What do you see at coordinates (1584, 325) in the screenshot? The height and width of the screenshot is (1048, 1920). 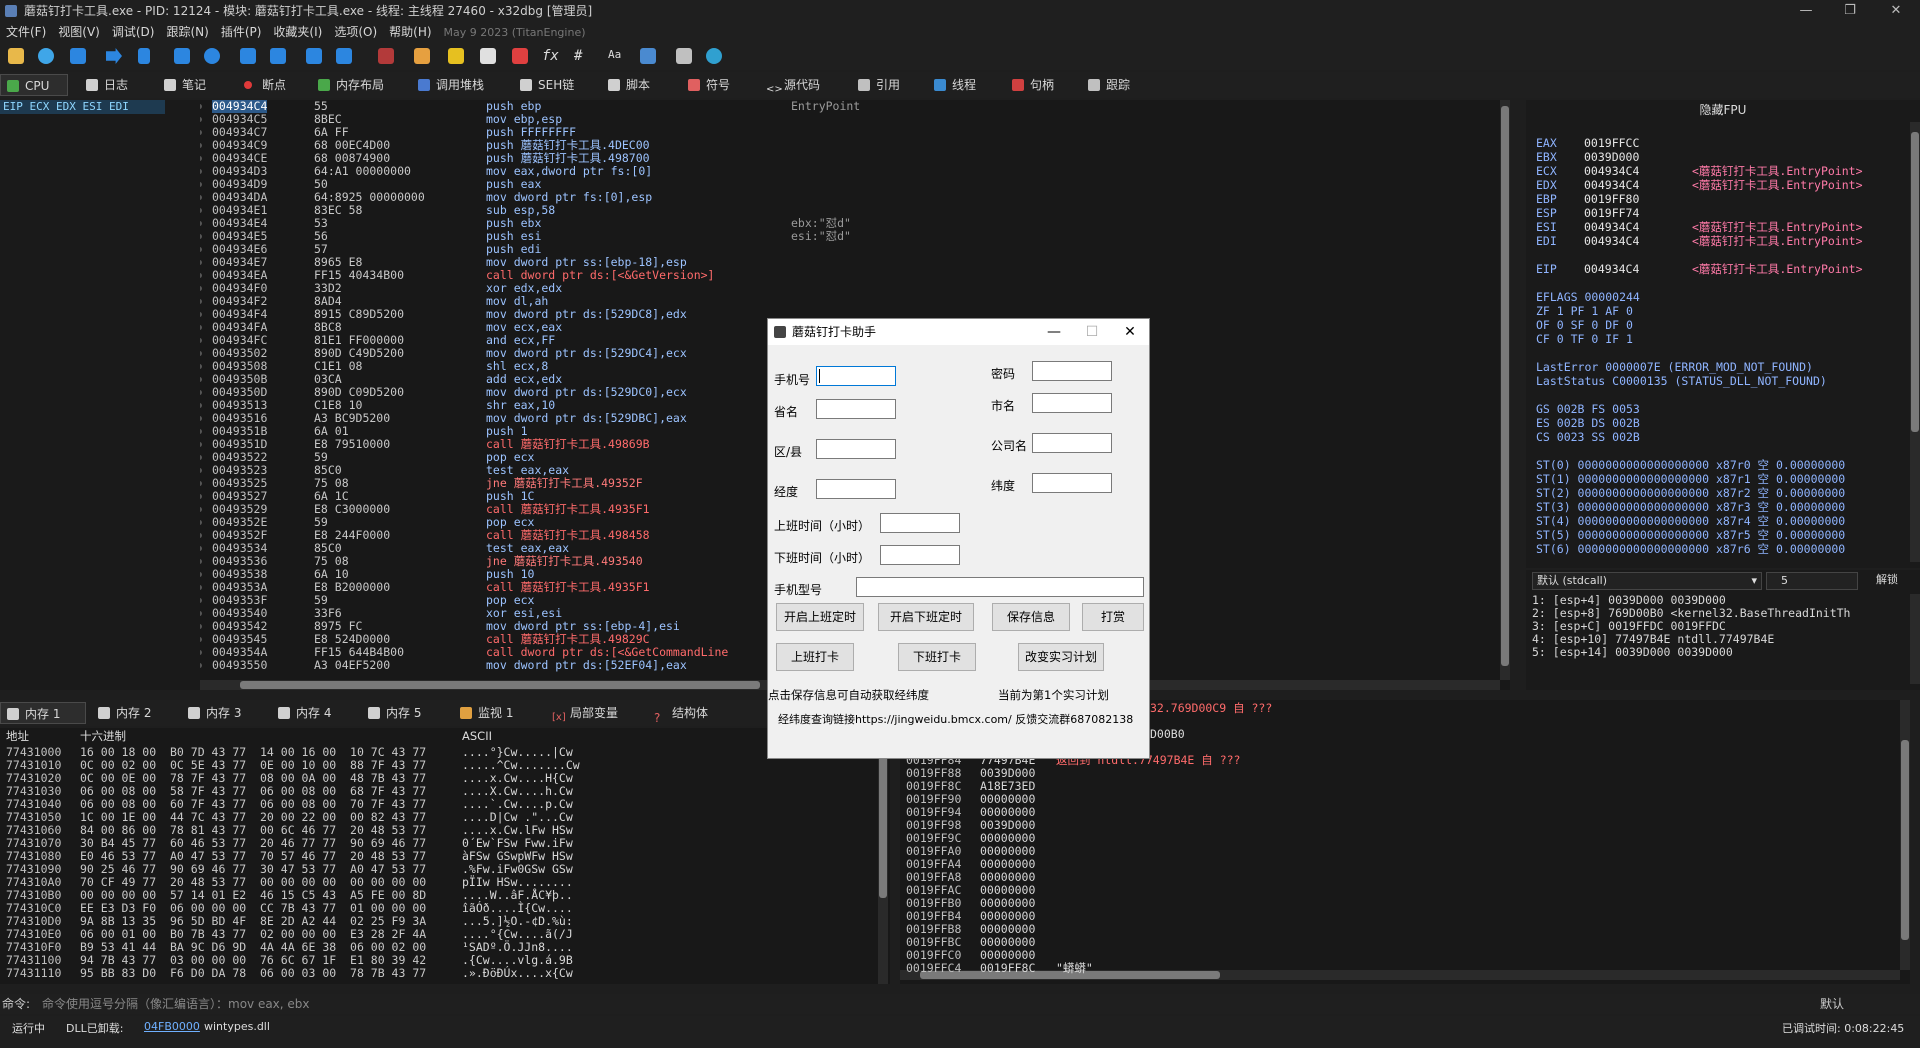 I see `register-row: OF 0 SF 0 DF 0` at bounding box center [1584, 325].